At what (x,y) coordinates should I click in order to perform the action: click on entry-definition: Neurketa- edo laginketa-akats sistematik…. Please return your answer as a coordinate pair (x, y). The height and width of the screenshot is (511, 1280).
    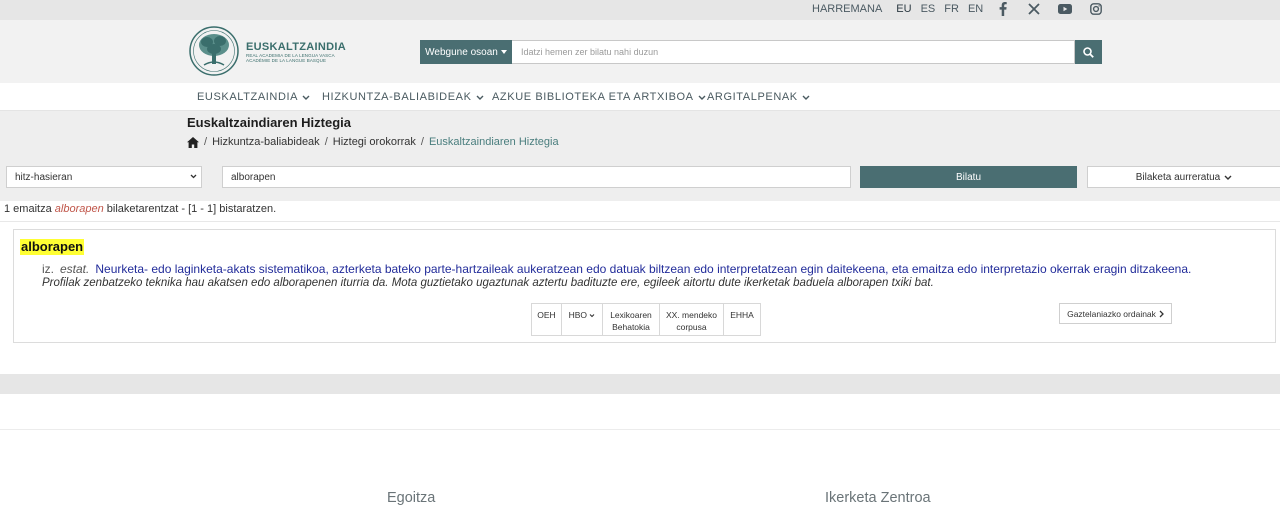
    Looking at the image, I should click on (643, 269).